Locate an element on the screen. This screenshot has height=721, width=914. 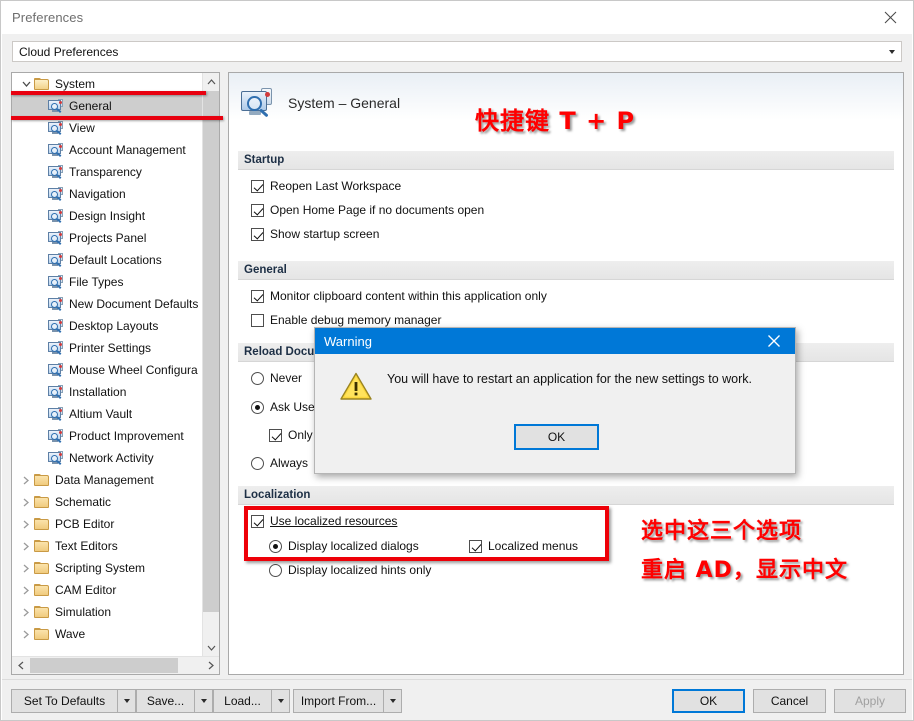
tree-item-altium-vault: Altium Vault is located at coordinates (108, 414).